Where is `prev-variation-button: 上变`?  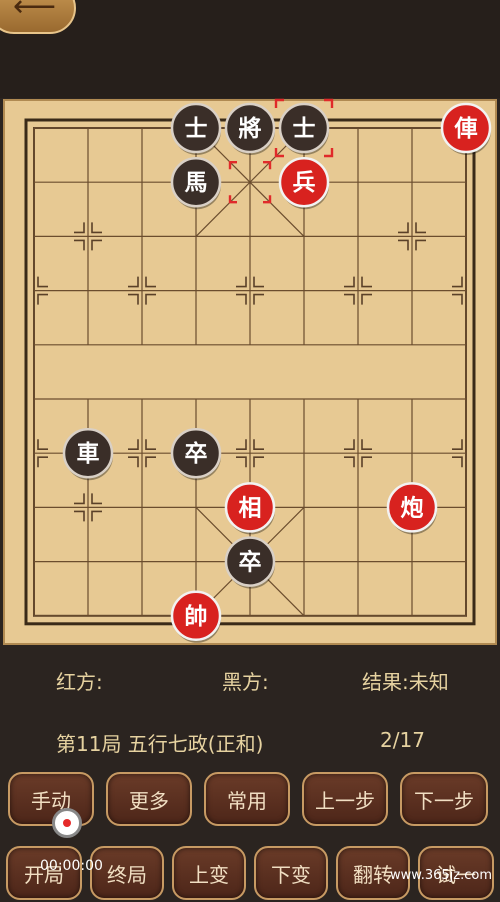 prev-variation-button: 上变 is located at coordinates (209, 873).